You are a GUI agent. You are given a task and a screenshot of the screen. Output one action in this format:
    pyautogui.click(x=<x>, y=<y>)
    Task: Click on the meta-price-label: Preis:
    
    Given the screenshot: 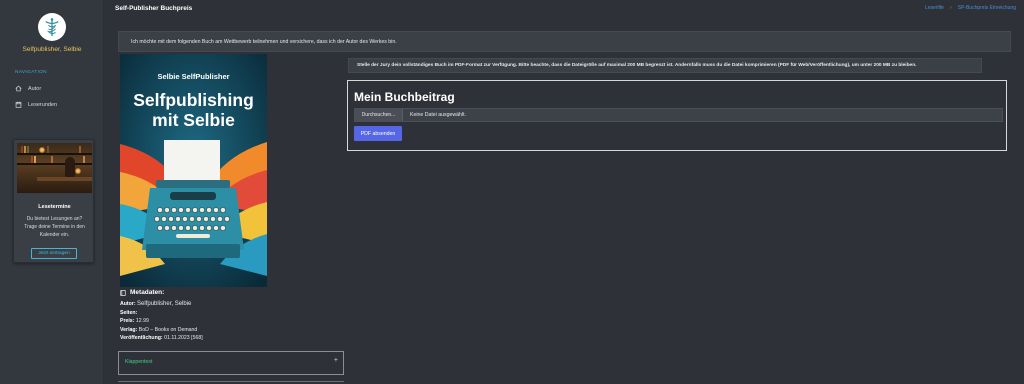 What is the action you would take?
    pyautogui.click(x=127, y=321)
    